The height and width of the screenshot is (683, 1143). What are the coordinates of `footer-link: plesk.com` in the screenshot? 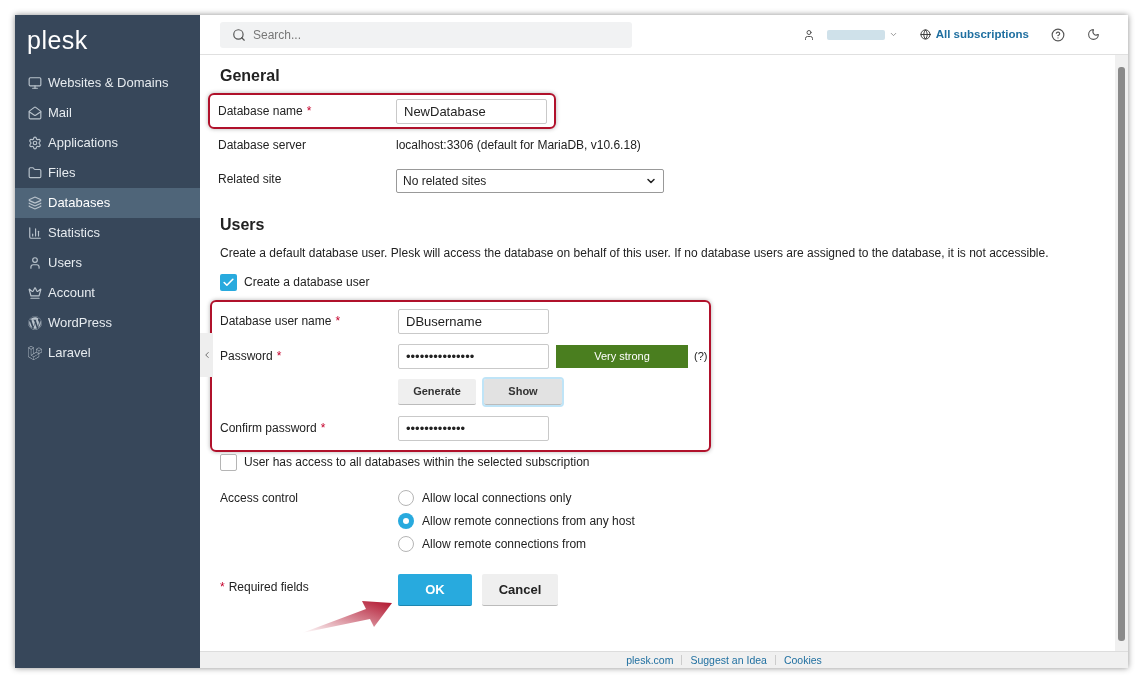 It's located at (650, 660).